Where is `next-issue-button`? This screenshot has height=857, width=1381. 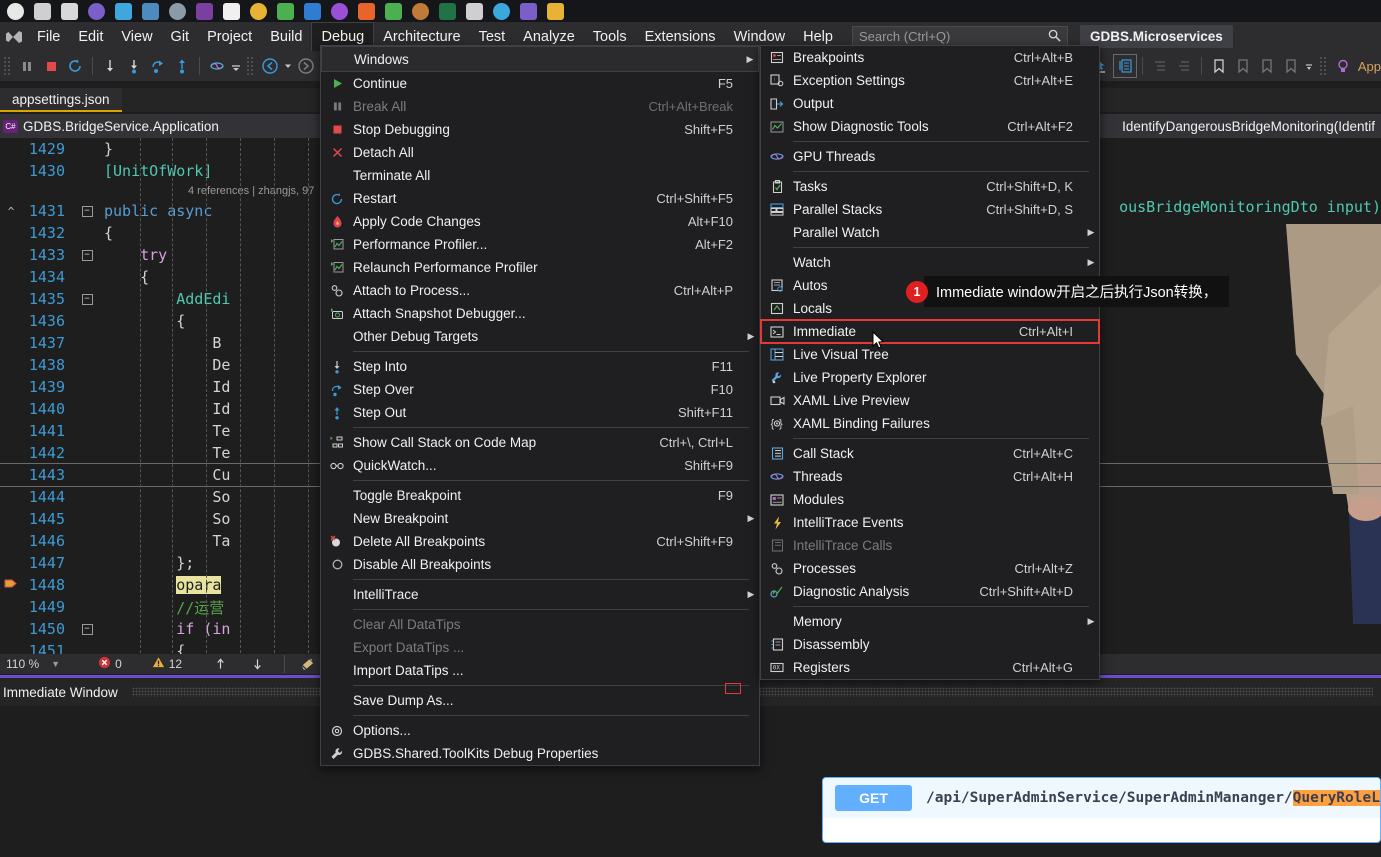
next-issue-button is located at coordinates (253, 664).